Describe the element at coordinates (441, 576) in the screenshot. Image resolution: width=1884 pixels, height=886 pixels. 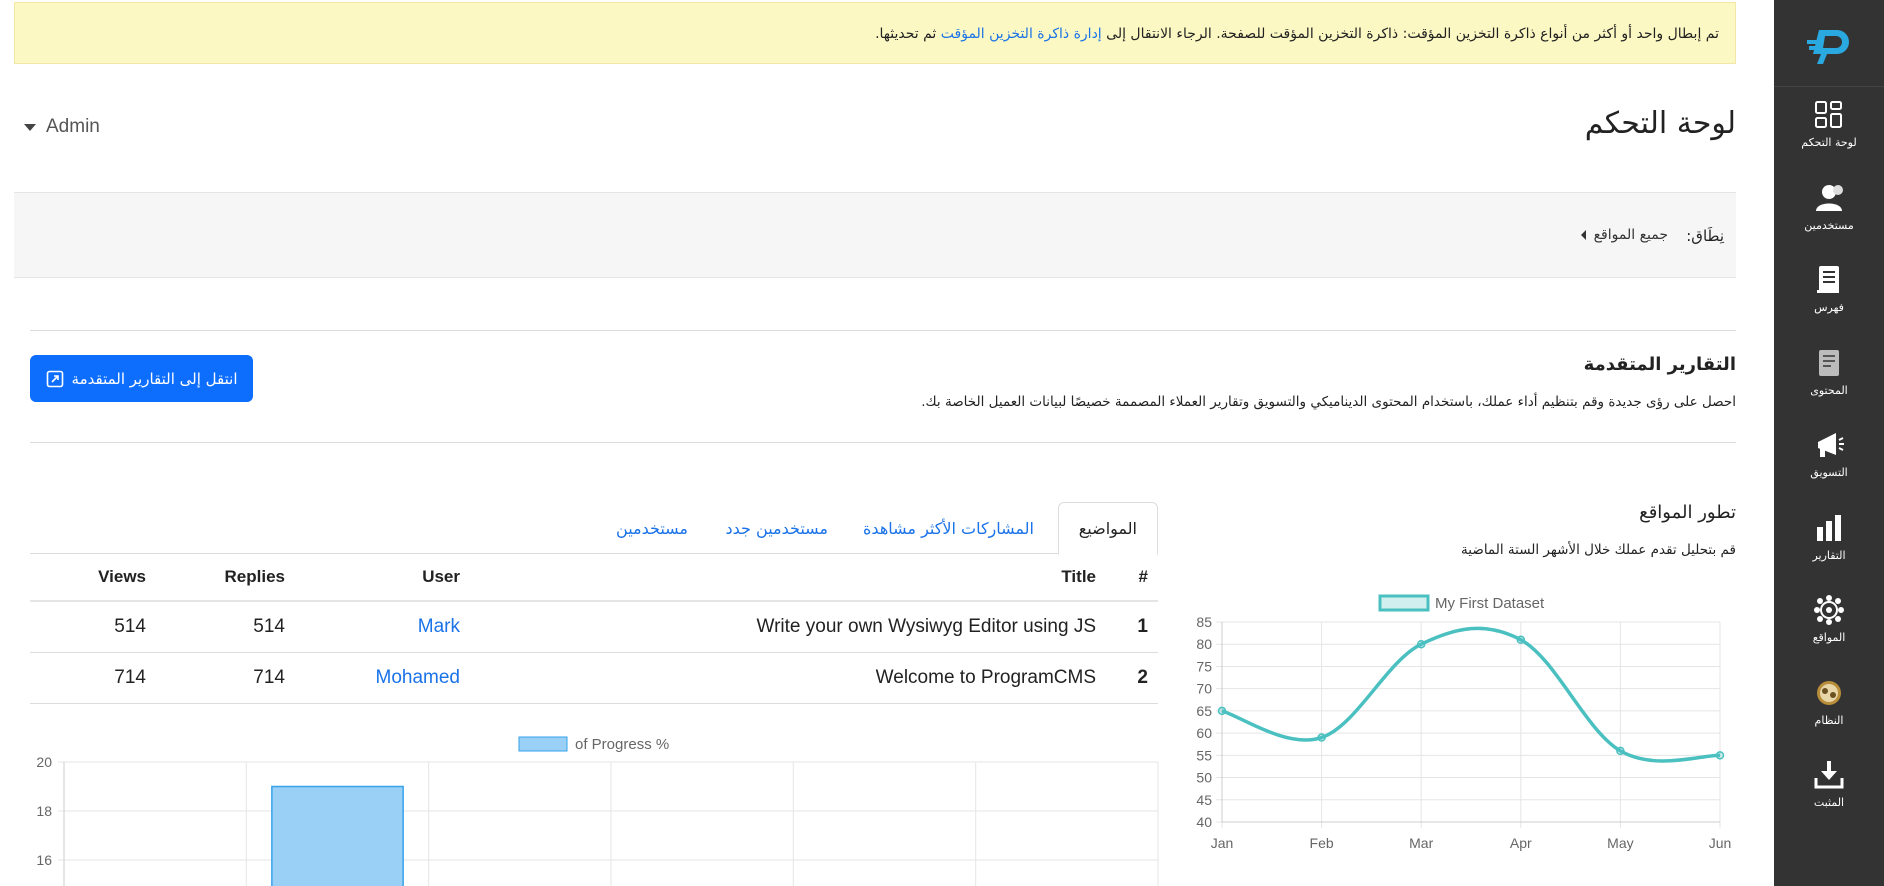
I see `column-header-user: User` at that location.